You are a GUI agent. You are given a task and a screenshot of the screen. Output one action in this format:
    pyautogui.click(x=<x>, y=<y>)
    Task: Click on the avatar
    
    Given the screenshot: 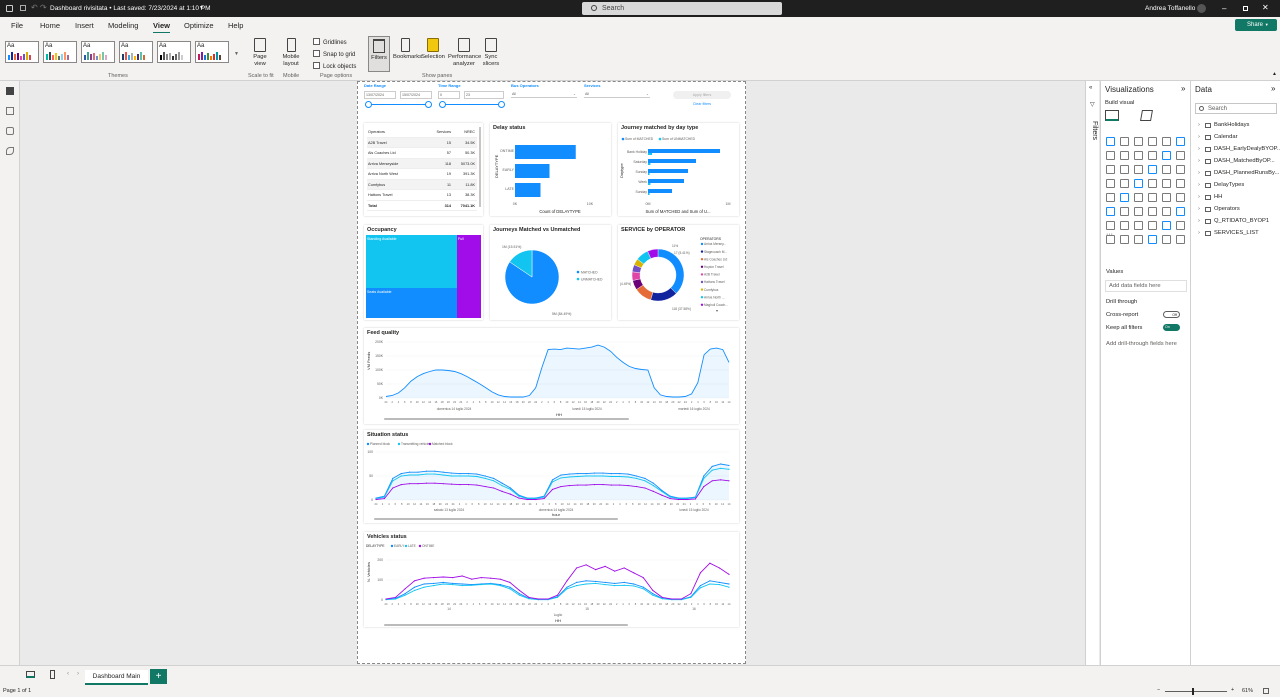 What is the action you would take?
    pyautogui.click(x=1201, y=8)
    